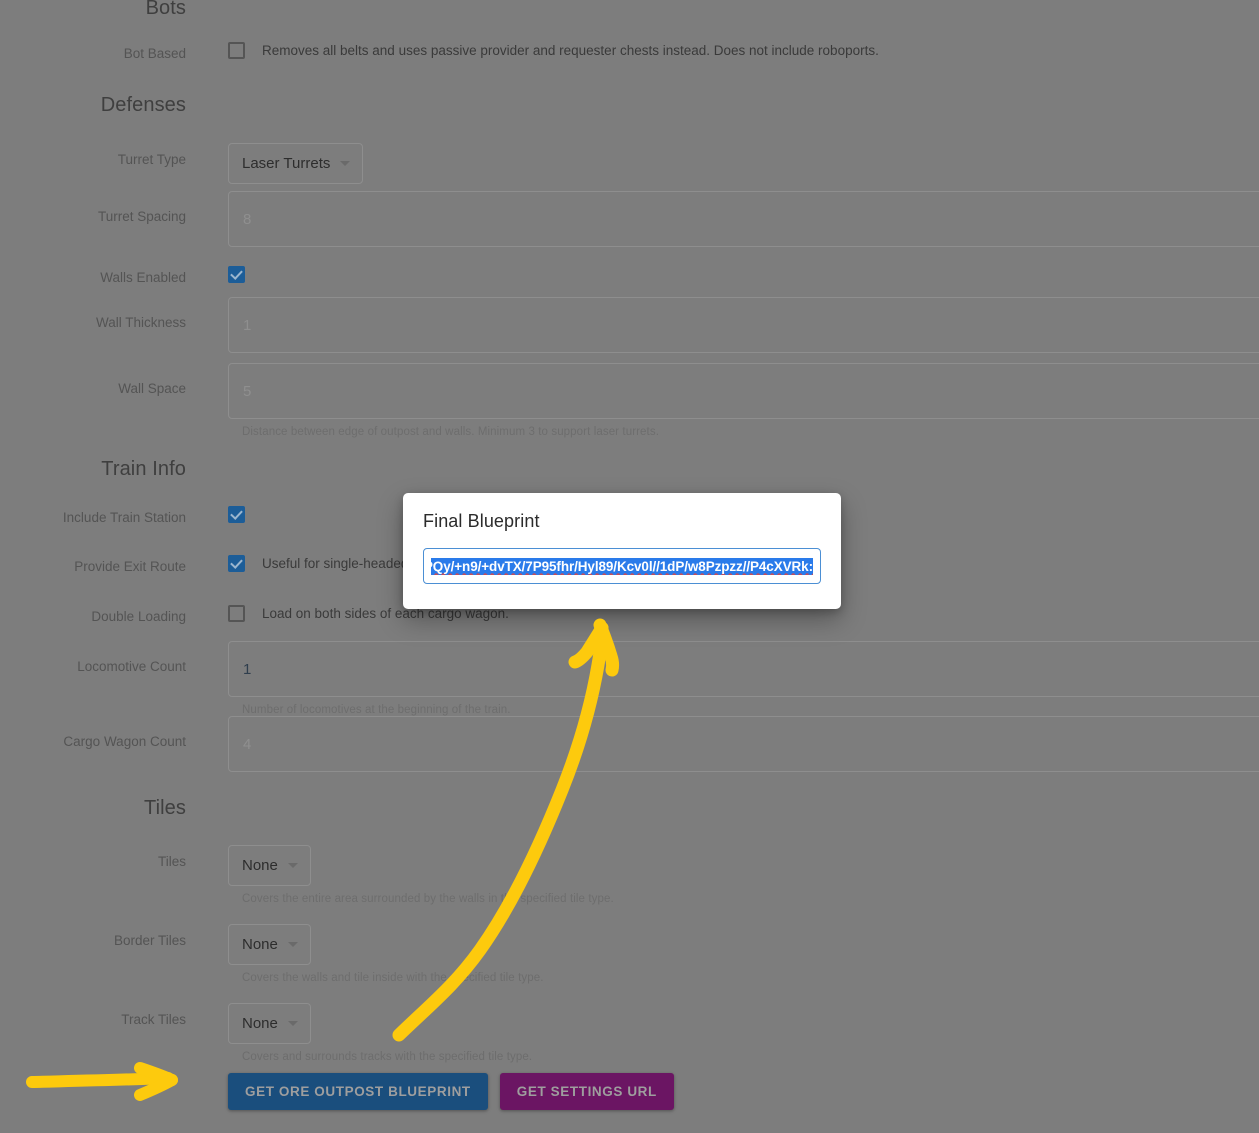 The image size is (1259, 1133). I want to click on label-bot-based: Bot Based, so click(154, 53).